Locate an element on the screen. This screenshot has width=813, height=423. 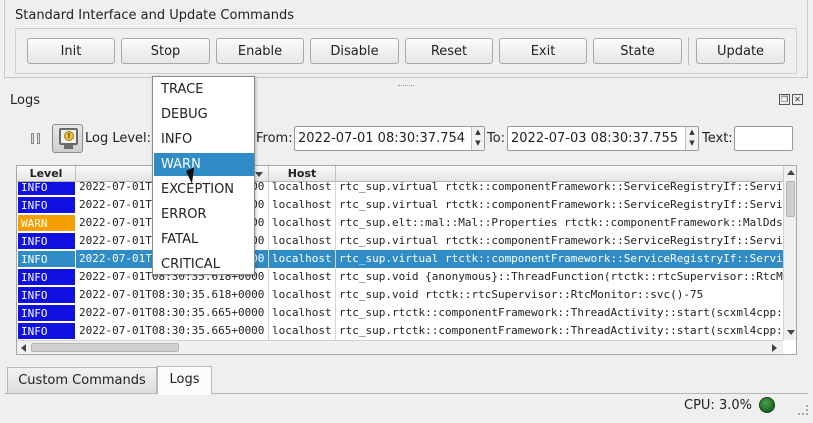
from-label: From: is located at coordinates (274, 138).